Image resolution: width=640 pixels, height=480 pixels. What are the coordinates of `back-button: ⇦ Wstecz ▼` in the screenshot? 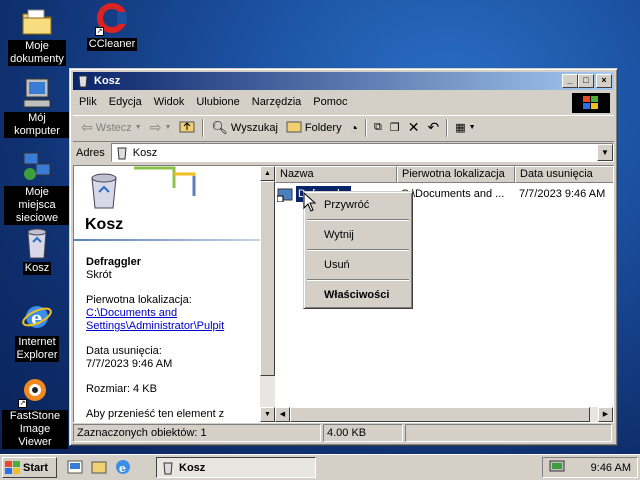 It's located at (111, 128).